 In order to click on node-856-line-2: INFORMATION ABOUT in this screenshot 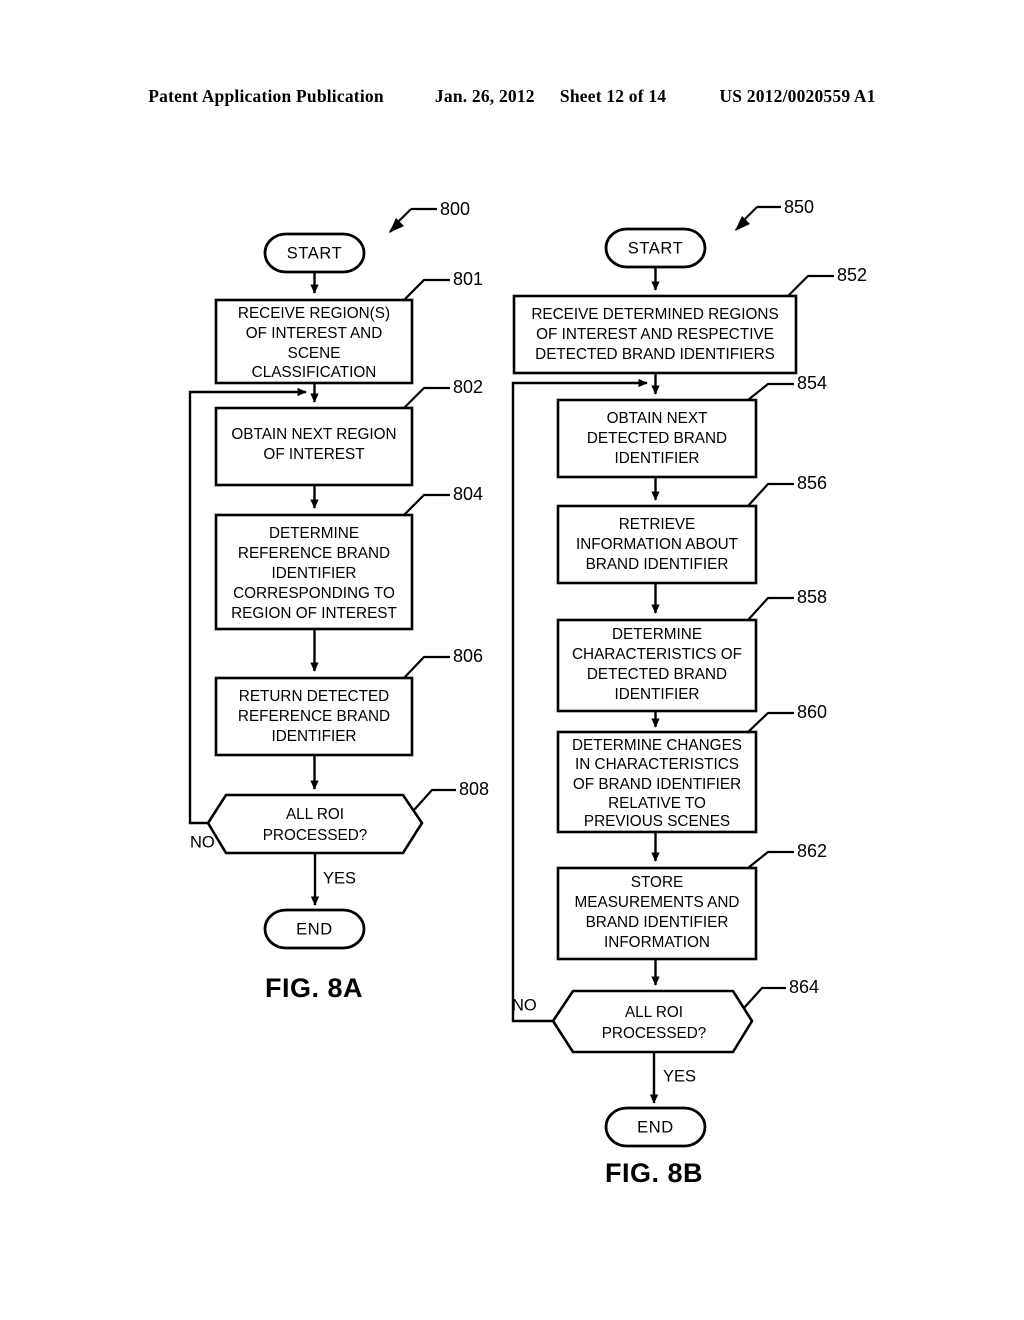, I will do `click(657, 544)`.